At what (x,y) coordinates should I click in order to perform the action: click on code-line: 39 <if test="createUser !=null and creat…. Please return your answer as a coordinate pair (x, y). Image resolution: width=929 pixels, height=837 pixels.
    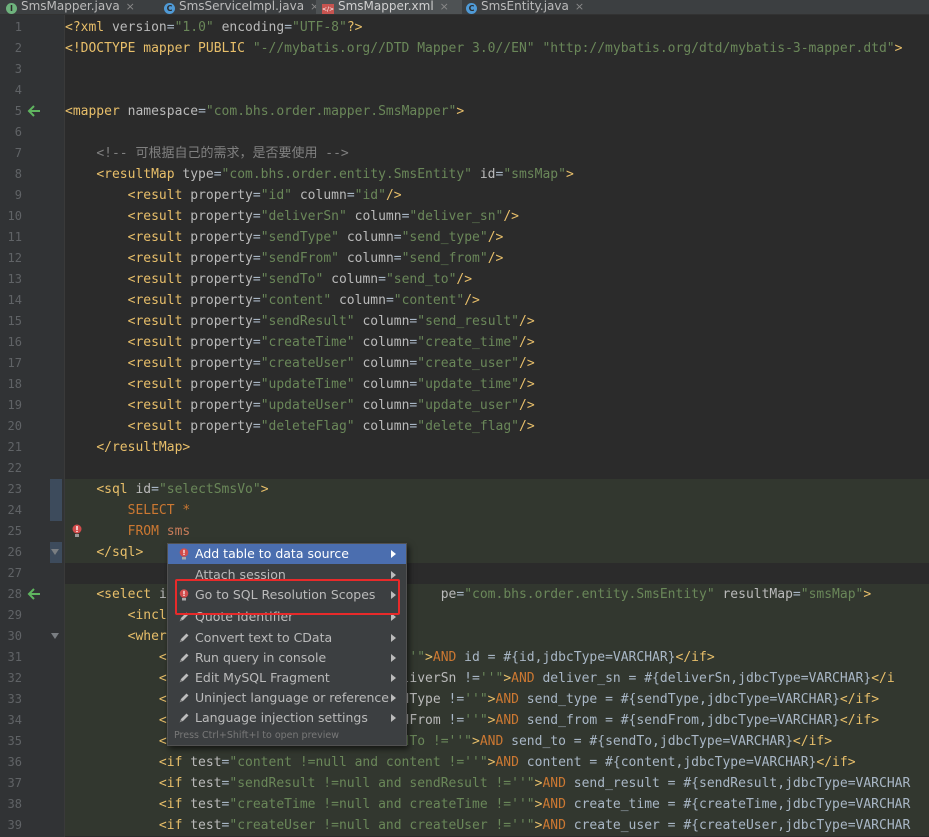
    Looking at the image, I should click on (464, 825).